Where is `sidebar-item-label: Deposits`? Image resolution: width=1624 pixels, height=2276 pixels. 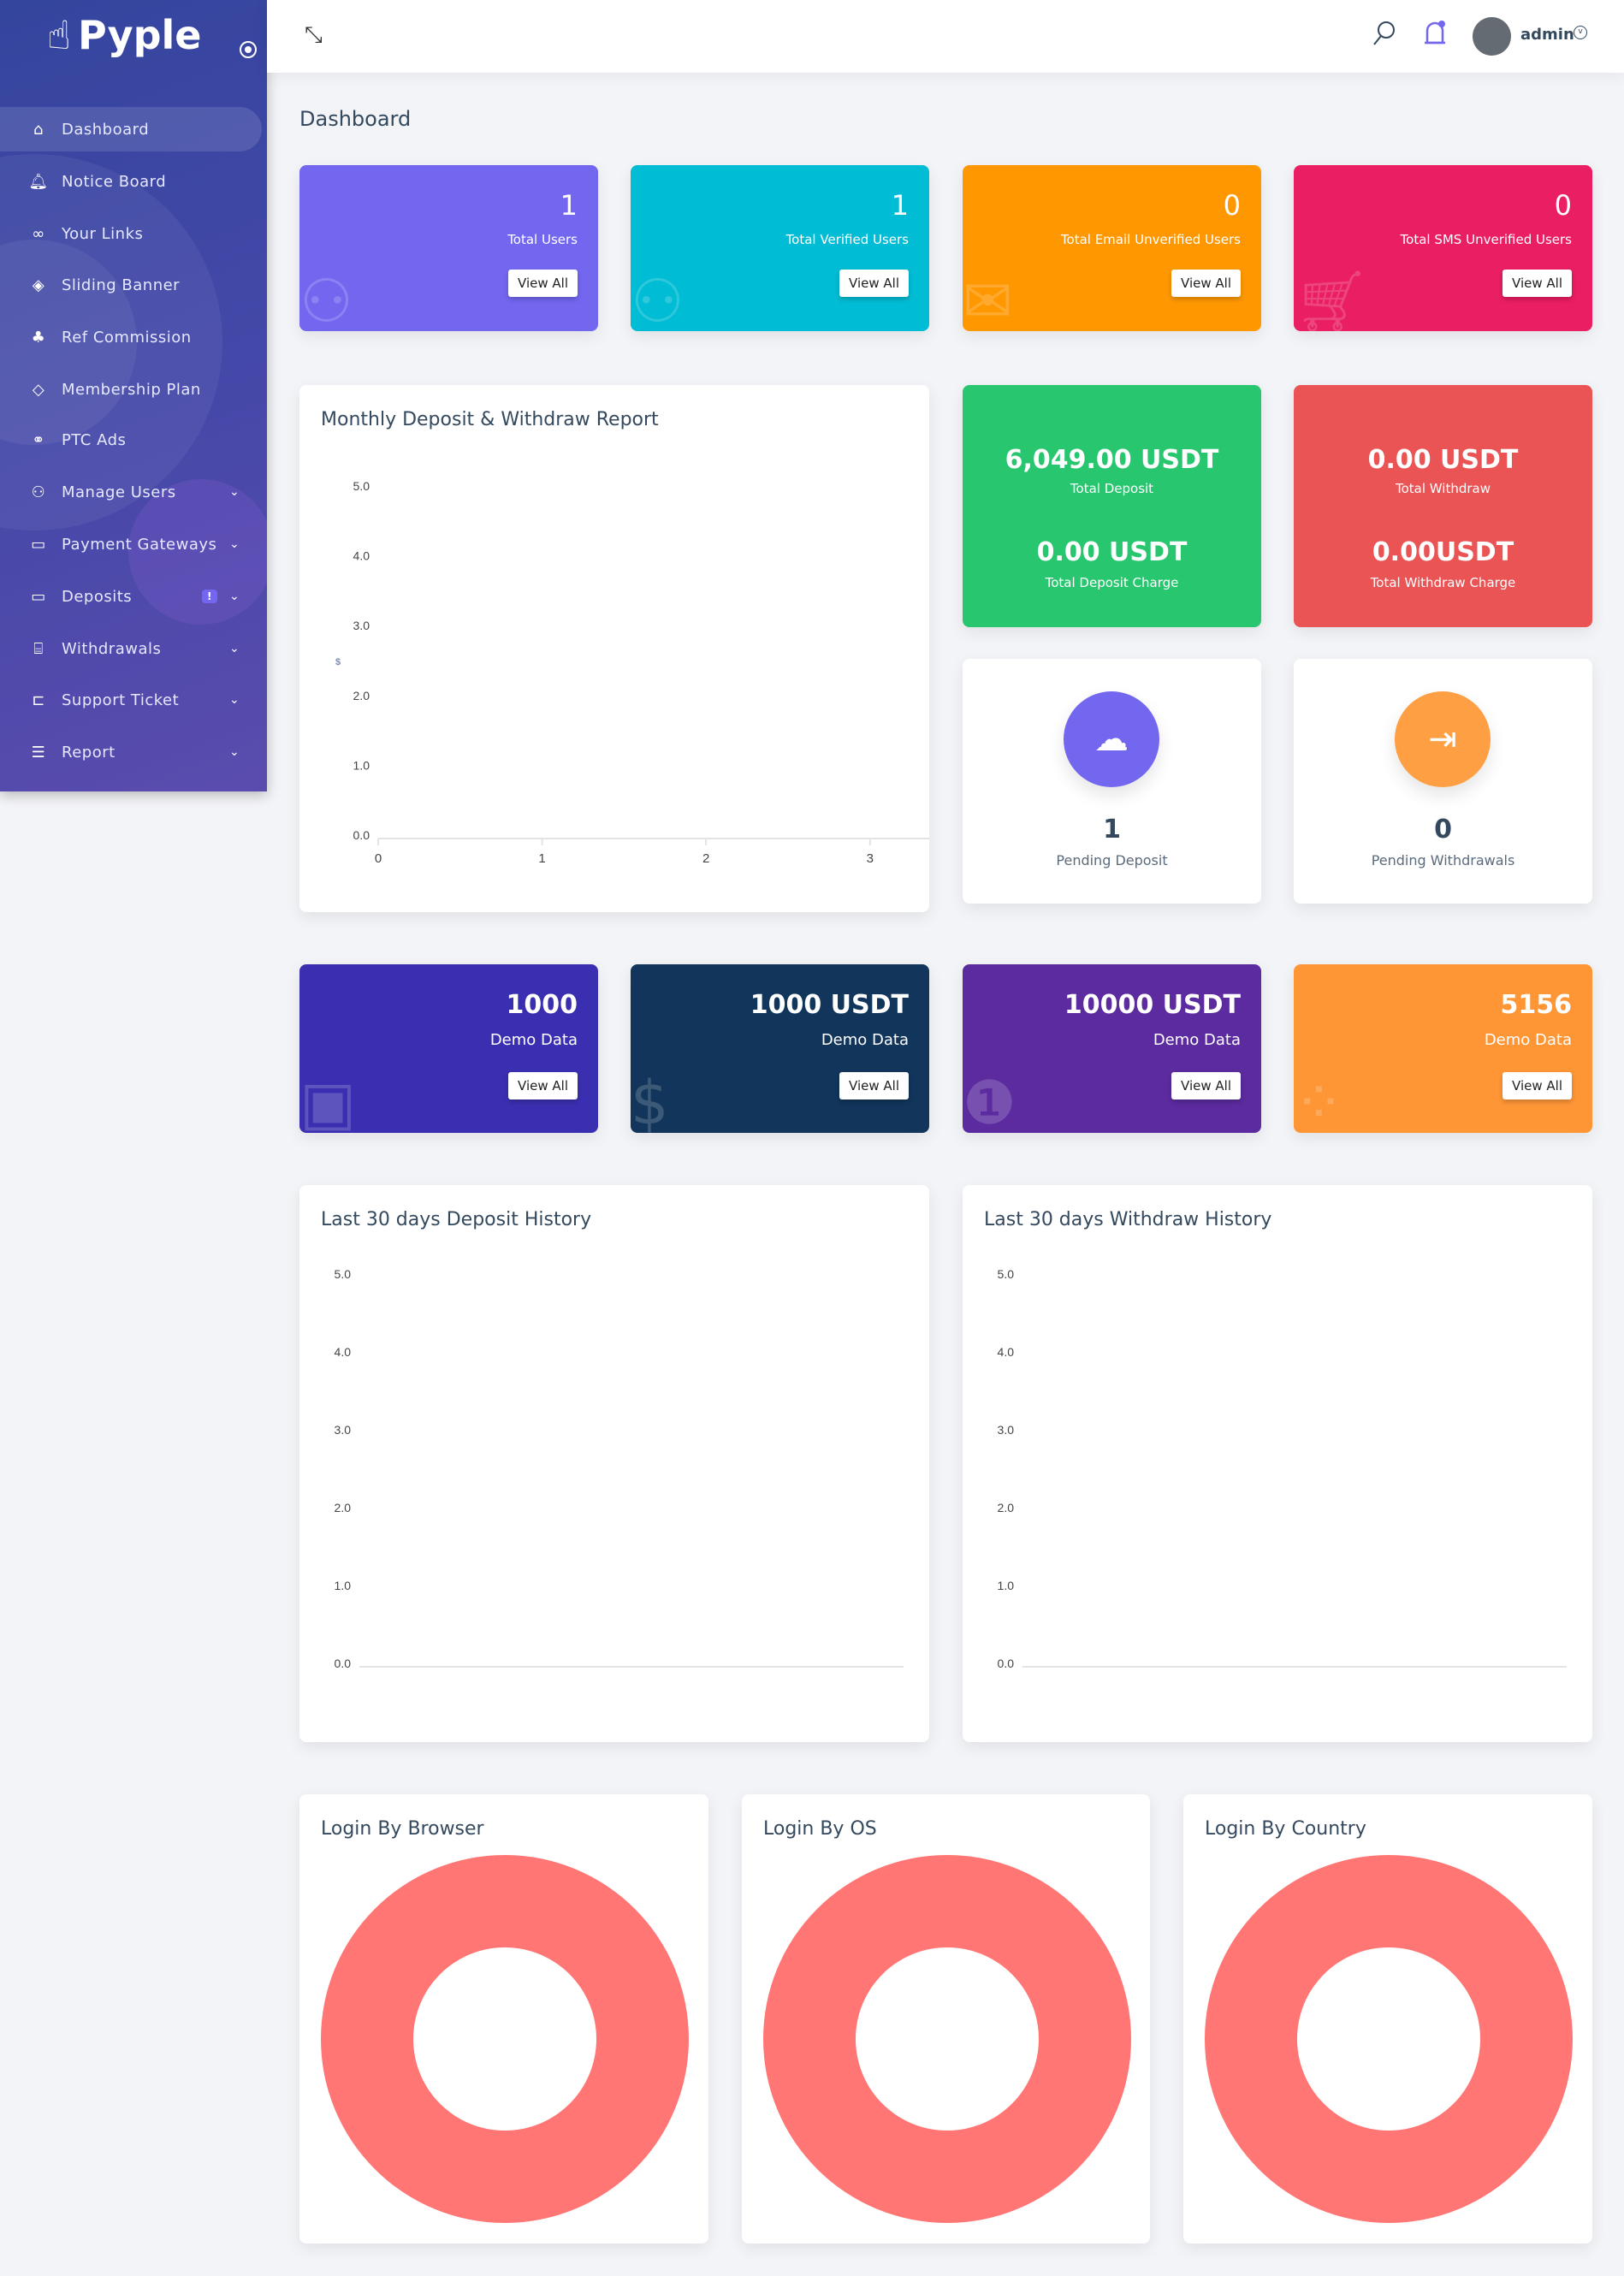
sidebar-item-label: Deposits is located at coordinates (97, 596).